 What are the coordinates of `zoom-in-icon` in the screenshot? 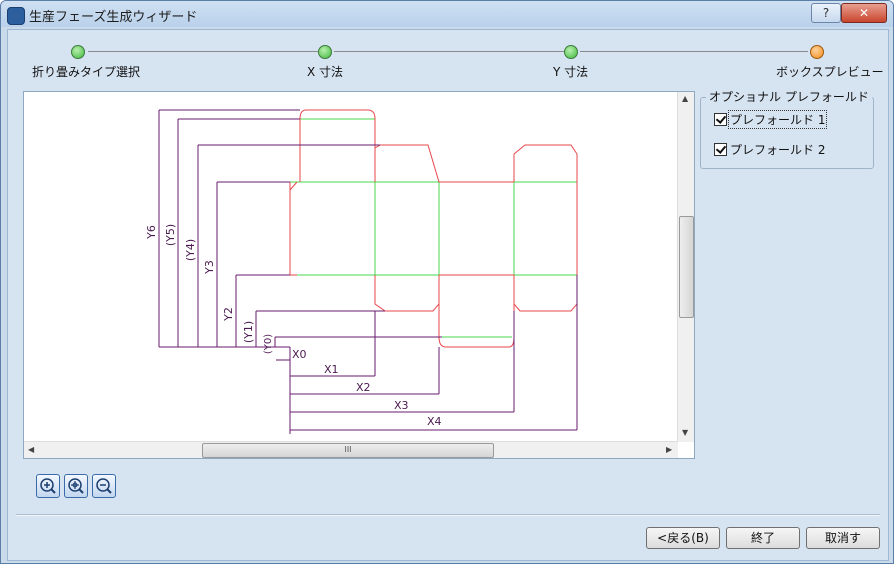 It's located at (48, 486).